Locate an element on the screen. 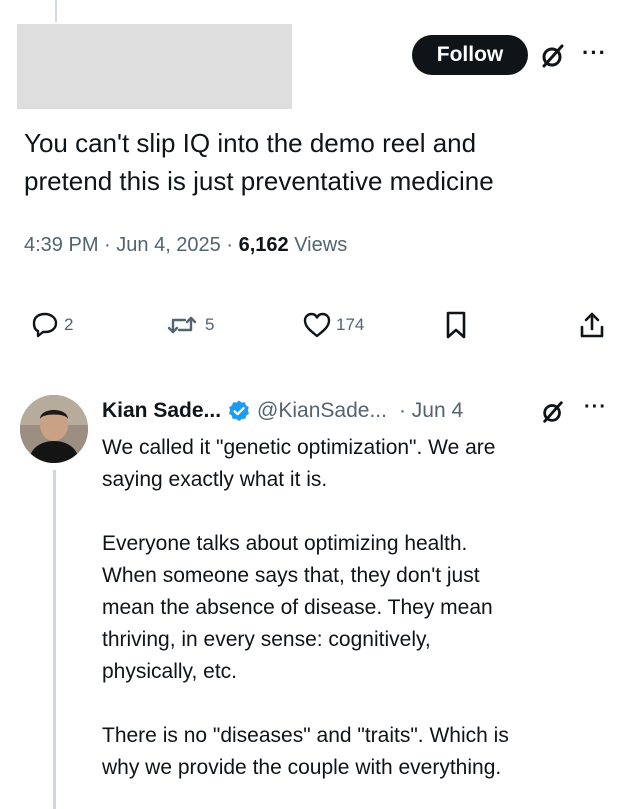  reply-date: · Jun 4 is located at coordinates (431, 411).